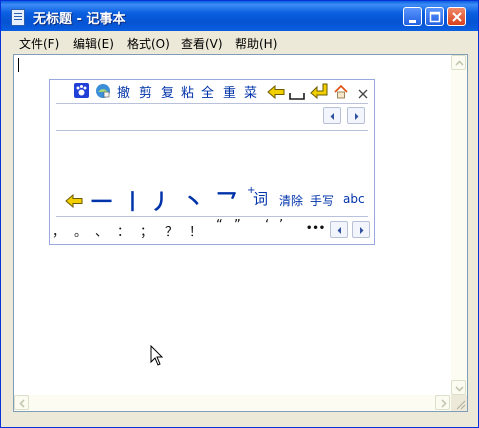  I want to click on handwriting-area, so click(212, 158).